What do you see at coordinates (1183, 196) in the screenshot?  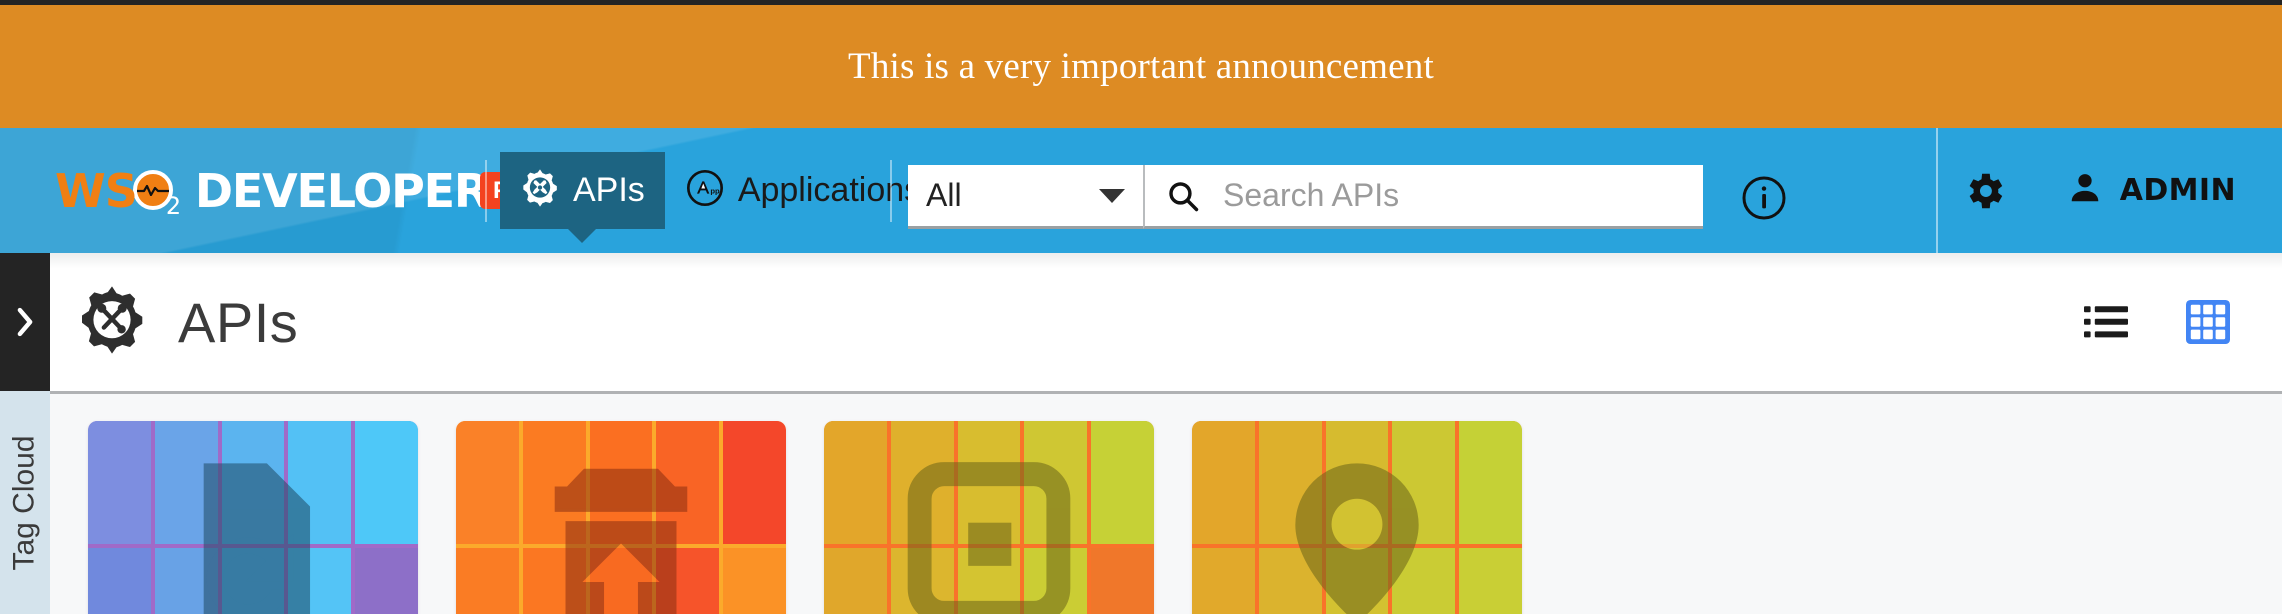 I see `search-icon` at bounding box center [1183, 196].